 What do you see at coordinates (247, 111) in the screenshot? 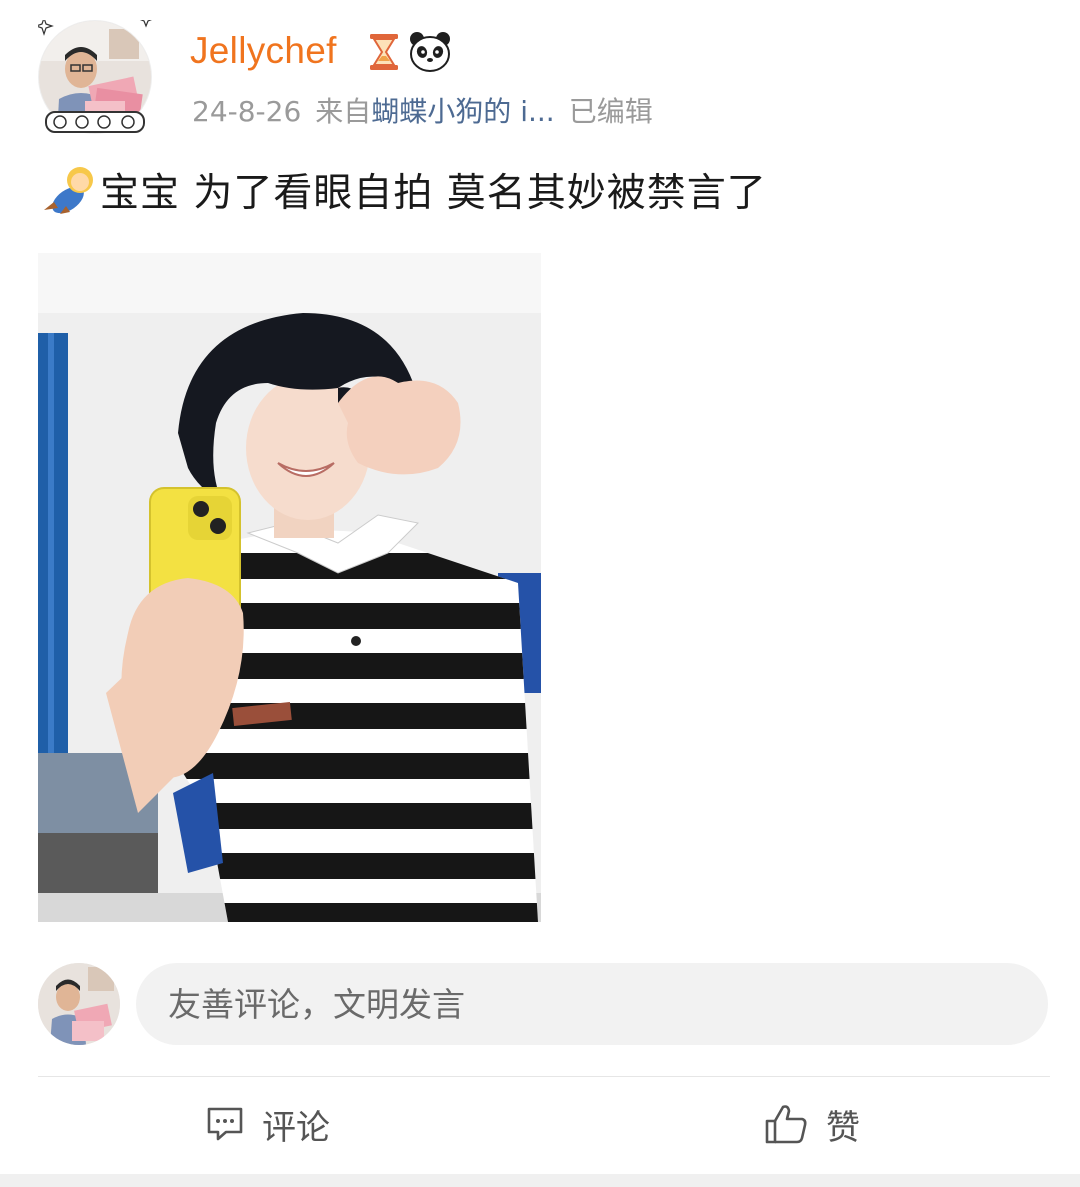
I see `post-date: 24-8-26` at bounding box center [247, 111].